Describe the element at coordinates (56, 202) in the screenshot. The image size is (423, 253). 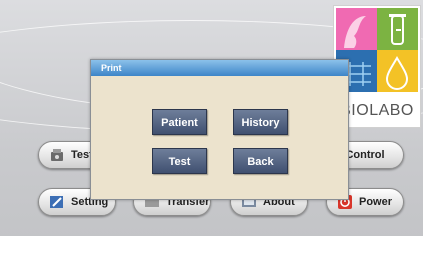
I see `settings-icon` at that location.